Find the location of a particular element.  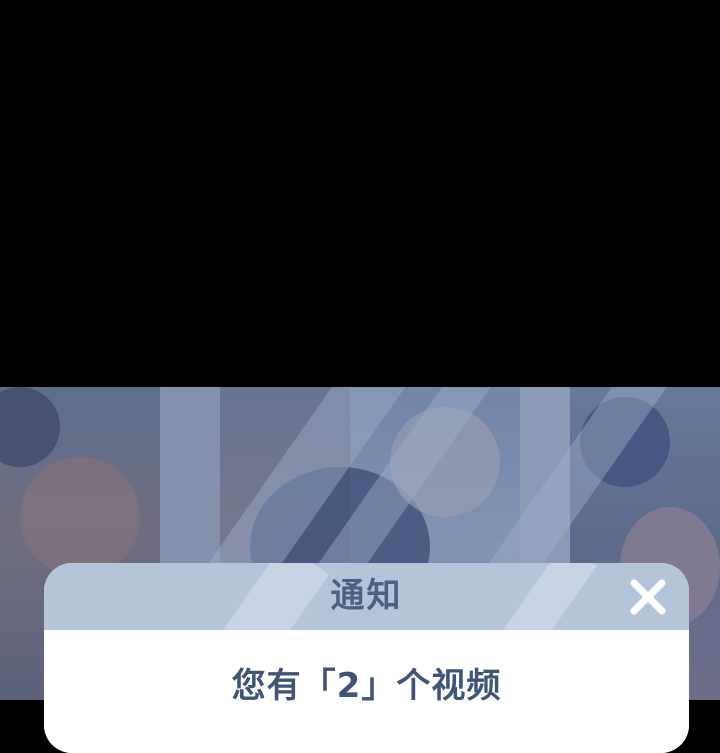

close-icon is located at coordinates (648, 597).